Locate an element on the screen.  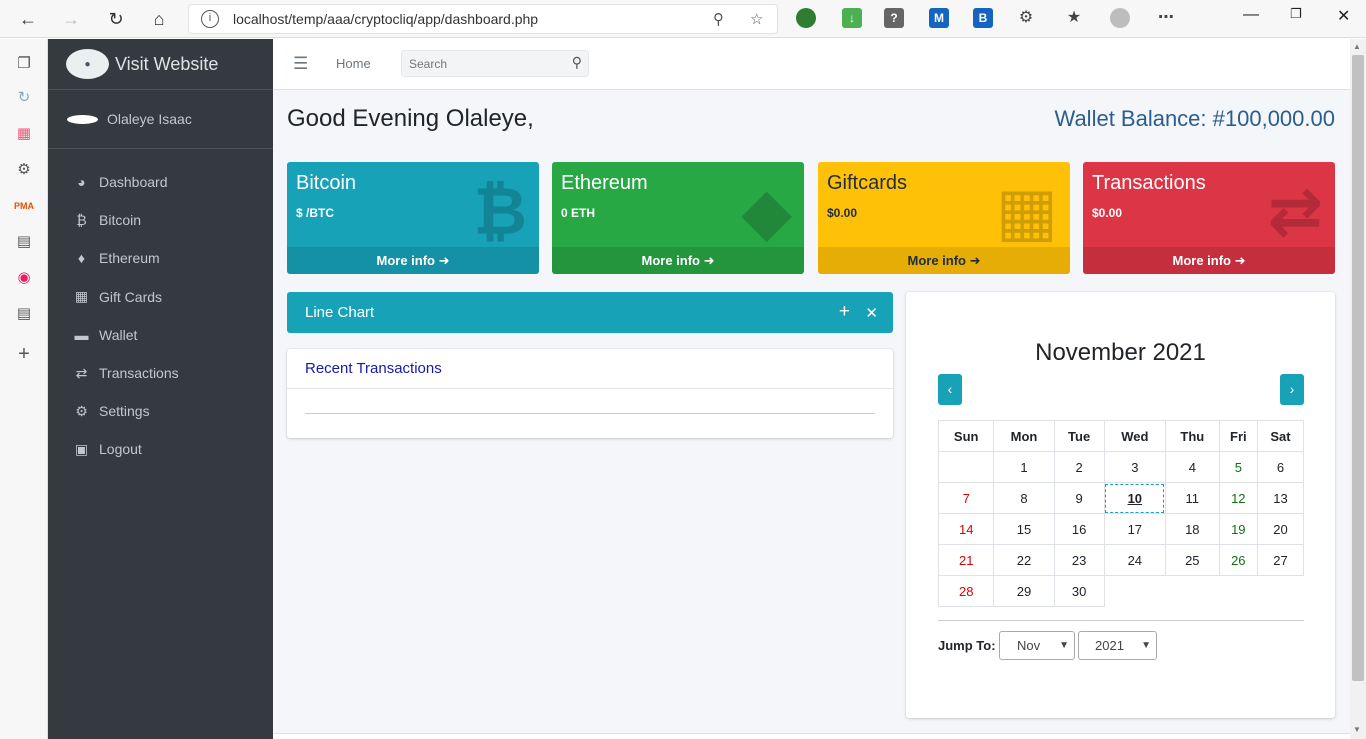
calendar-day: 26 is located at coordinates (1238, 560).